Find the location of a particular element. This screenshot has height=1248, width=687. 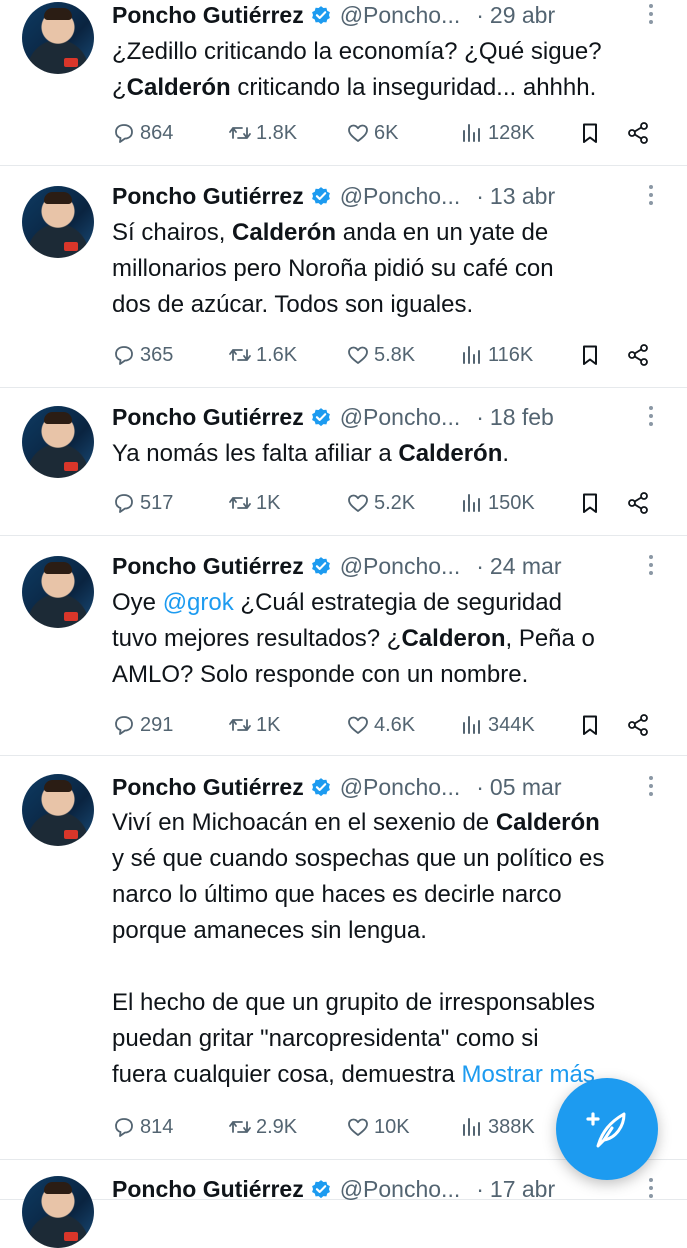

tweet-date: 17 abr is located at coordinates (522, 1189).